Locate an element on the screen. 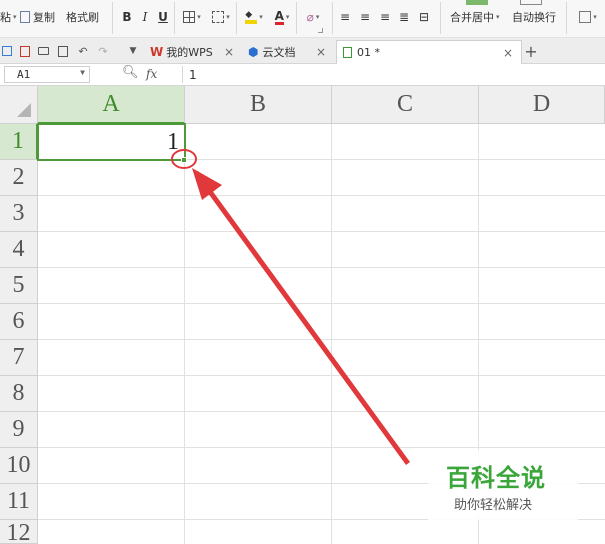 The height and width of the screenshot is (544, 605). document-tab-bar: ↶ ↷ ▼ W 我的WPS × ⬢ 云文档 × 01 * × + is located at coordinates (302, 51).